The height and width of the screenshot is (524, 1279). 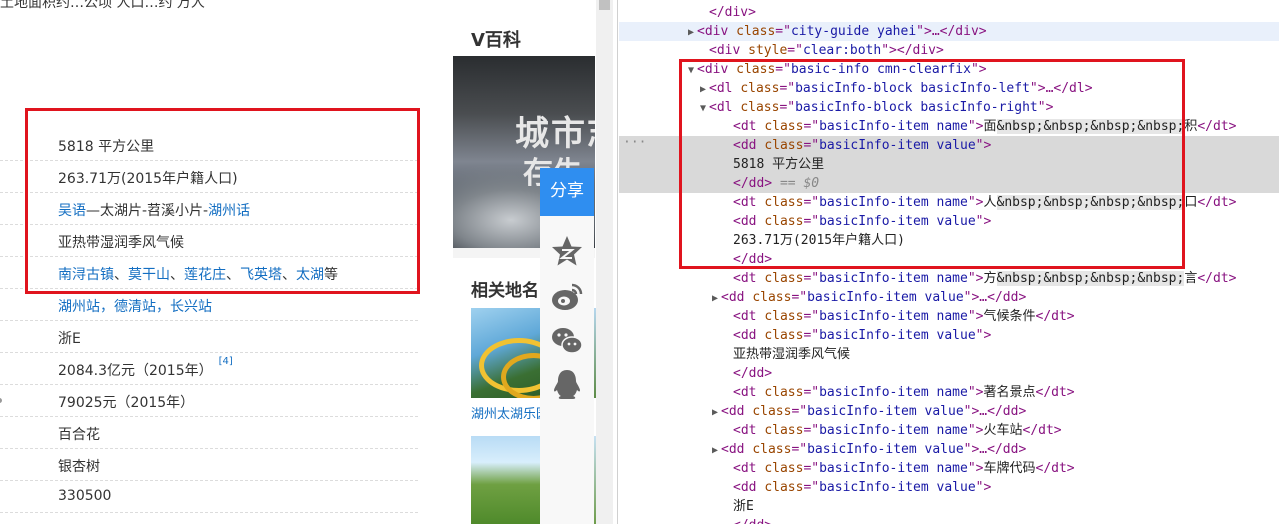 I want to click on citation-link: [4], so click(x=226, y=361).